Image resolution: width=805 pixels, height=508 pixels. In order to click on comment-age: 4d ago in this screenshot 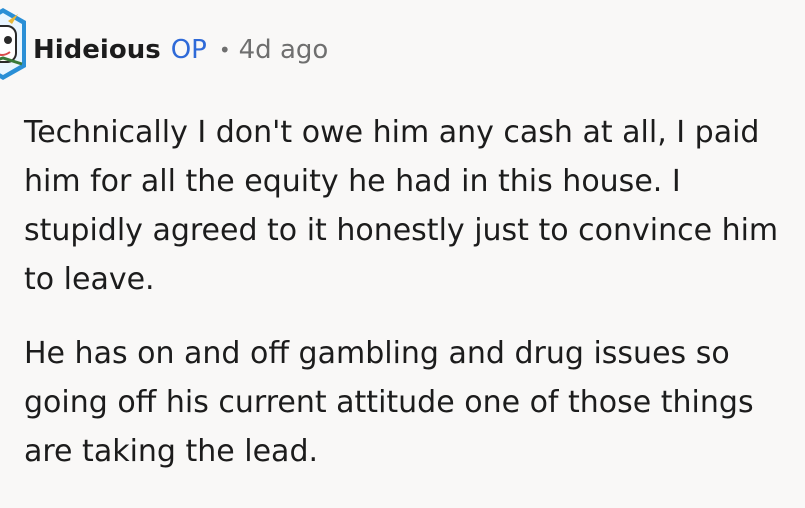, I will do `click(284, 50)`.